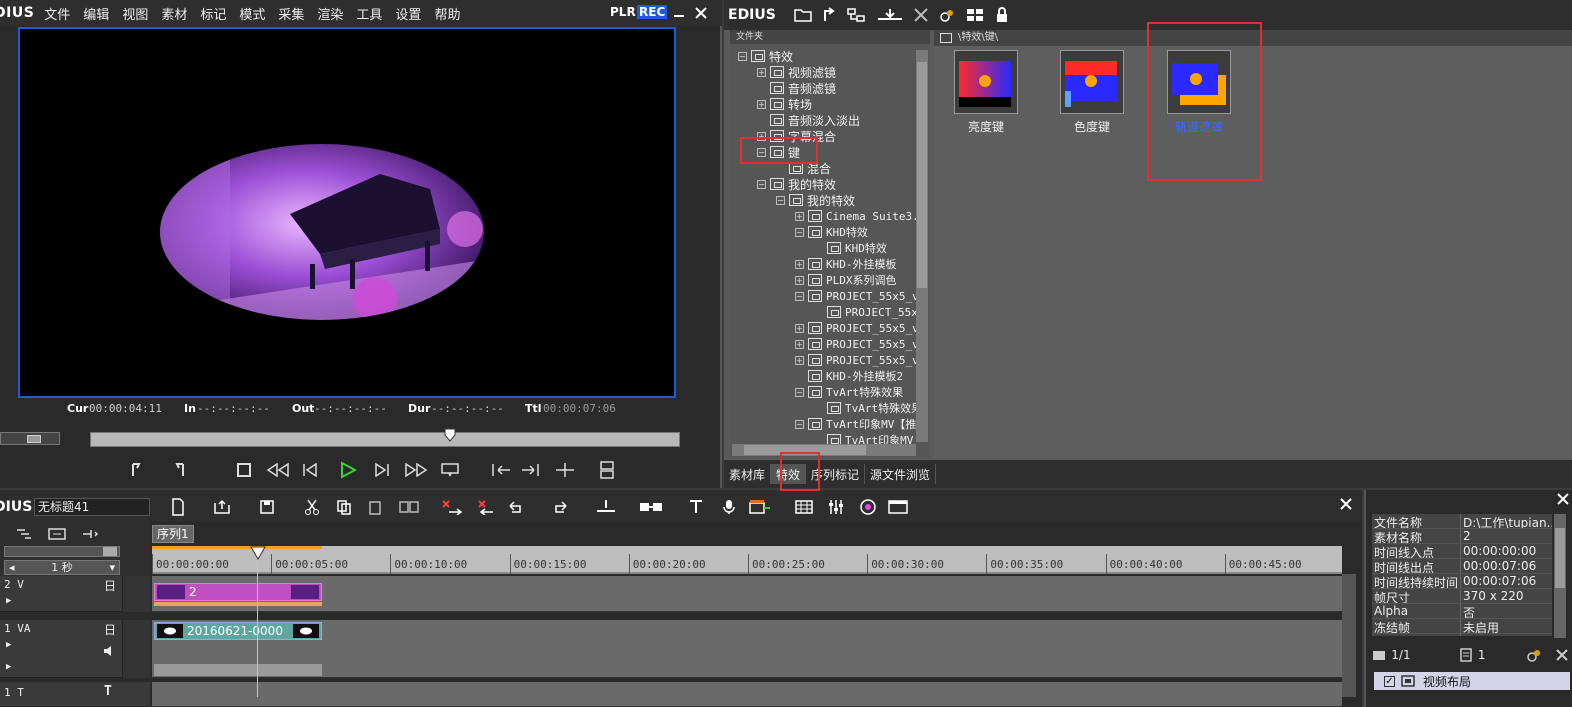  Describe the element at coordinates (1533, 655) in the screenshot. I see `effect-settings-icon` at that location.